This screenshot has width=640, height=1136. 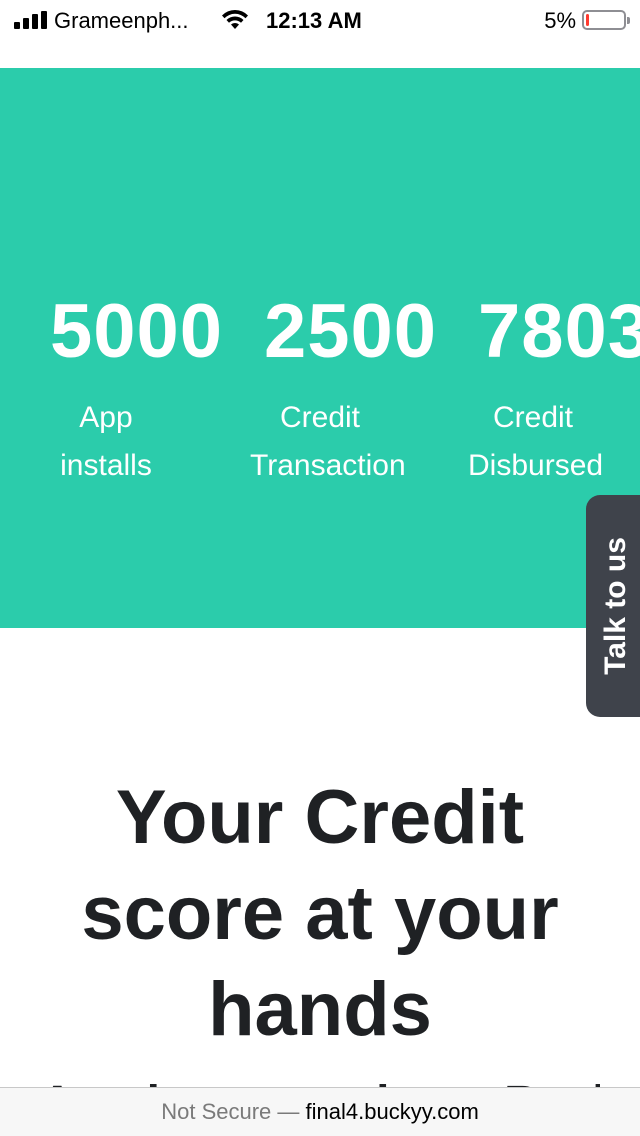 What do you see at coordinates (30, 20) in the screenshot?
I see `cellular-signal-icon` at bounding box center [30, 20].